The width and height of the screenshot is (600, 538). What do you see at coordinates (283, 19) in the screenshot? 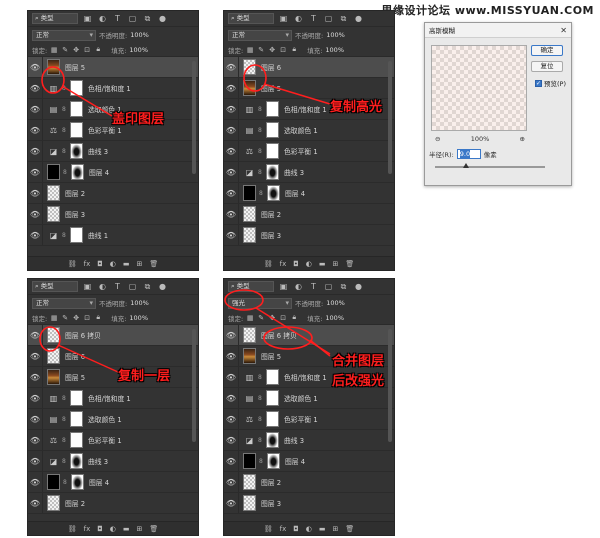
I see `image-filter-icon: ▣` at bounding box center [283, 19].